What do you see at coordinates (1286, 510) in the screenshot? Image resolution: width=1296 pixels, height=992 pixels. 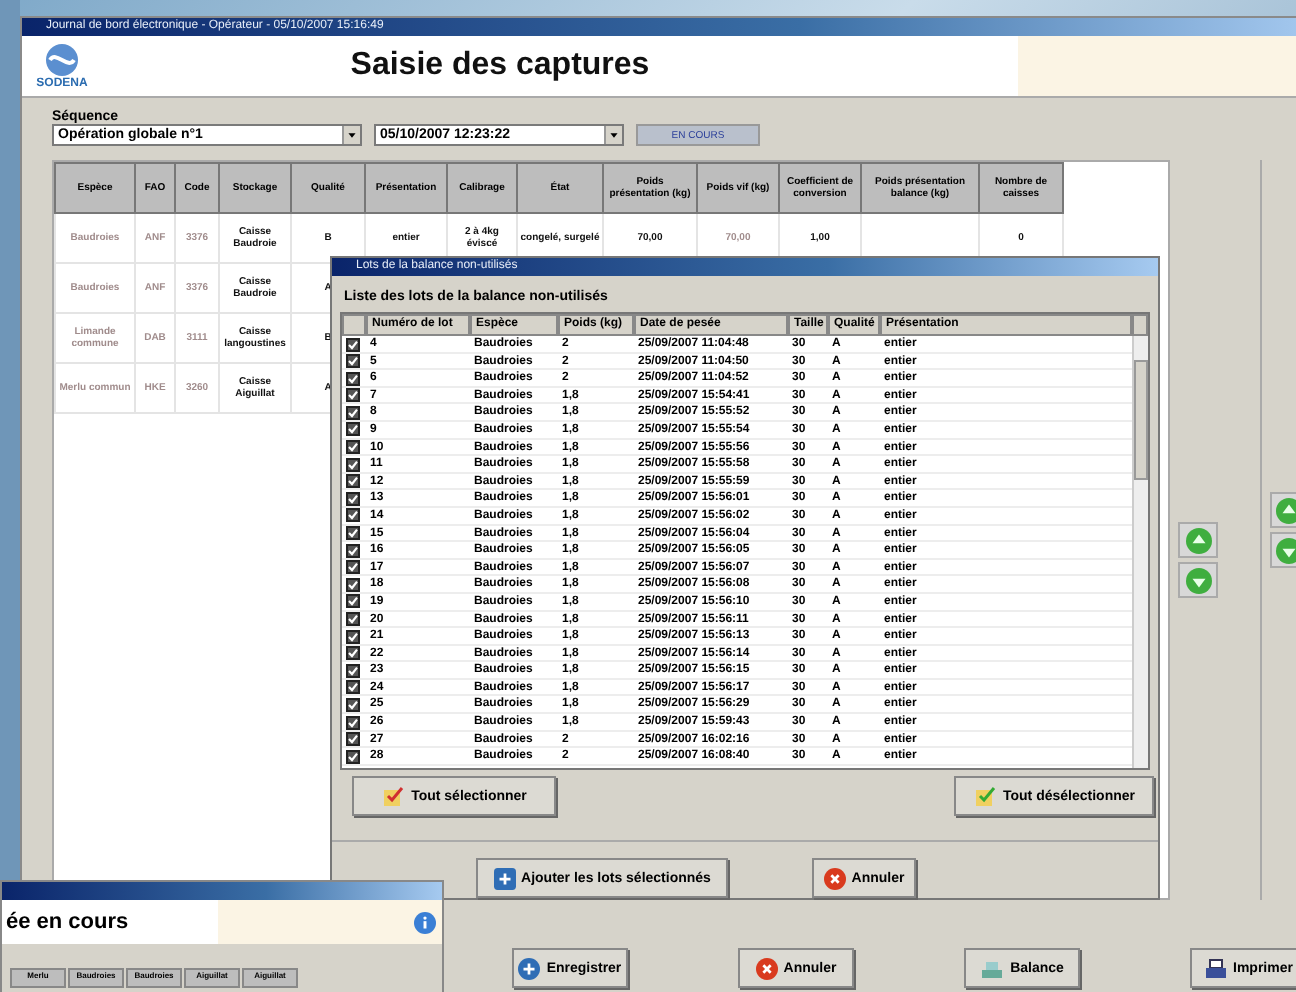 I see `up-arrow-icon` at bounding box center [1286, 510].